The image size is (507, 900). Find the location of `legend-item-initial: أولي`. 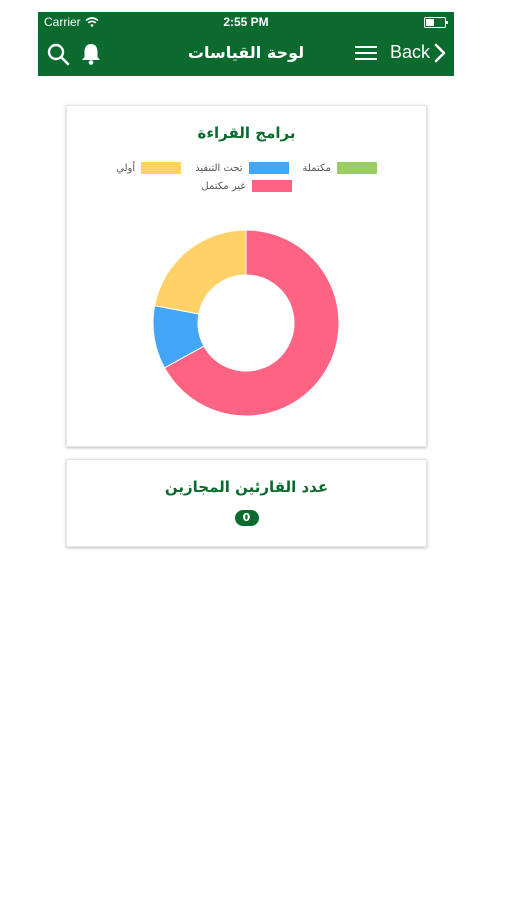

legend-item-initial: أولي is located at coordinates (149, 168).